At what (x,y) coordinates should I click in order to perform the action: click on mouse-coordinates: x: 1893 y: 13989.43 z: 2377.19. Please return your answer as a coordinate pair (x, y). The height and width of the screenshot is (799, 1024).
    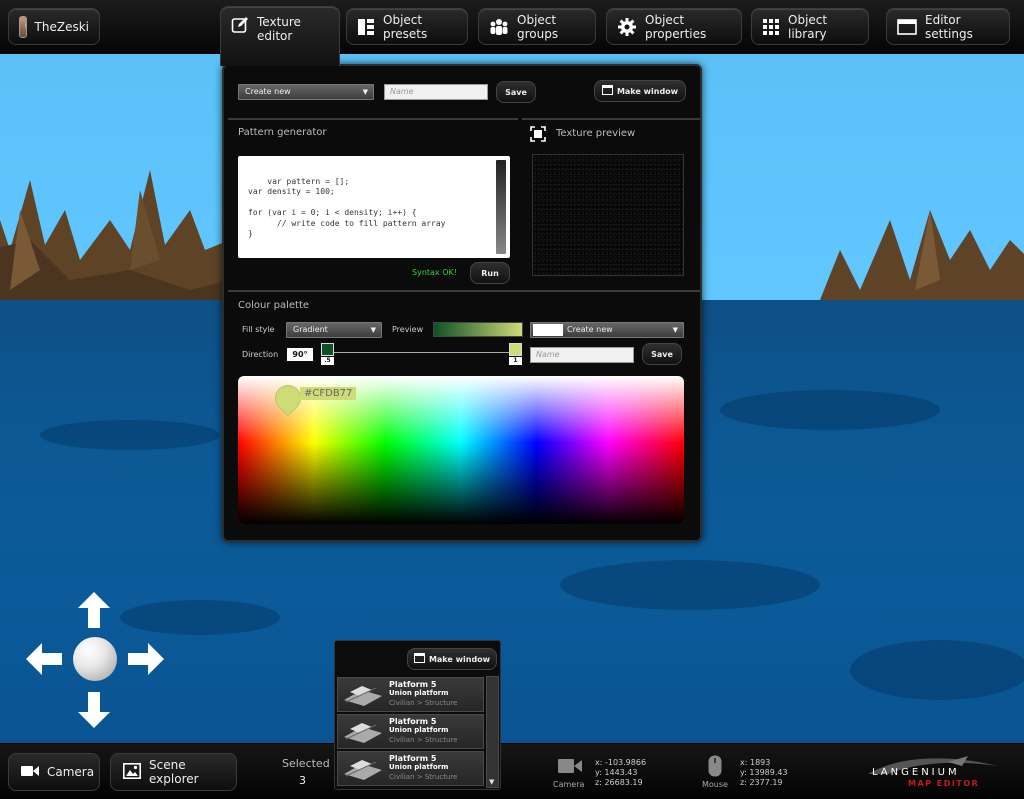
    Looking at the image, I should click on (764, 773).